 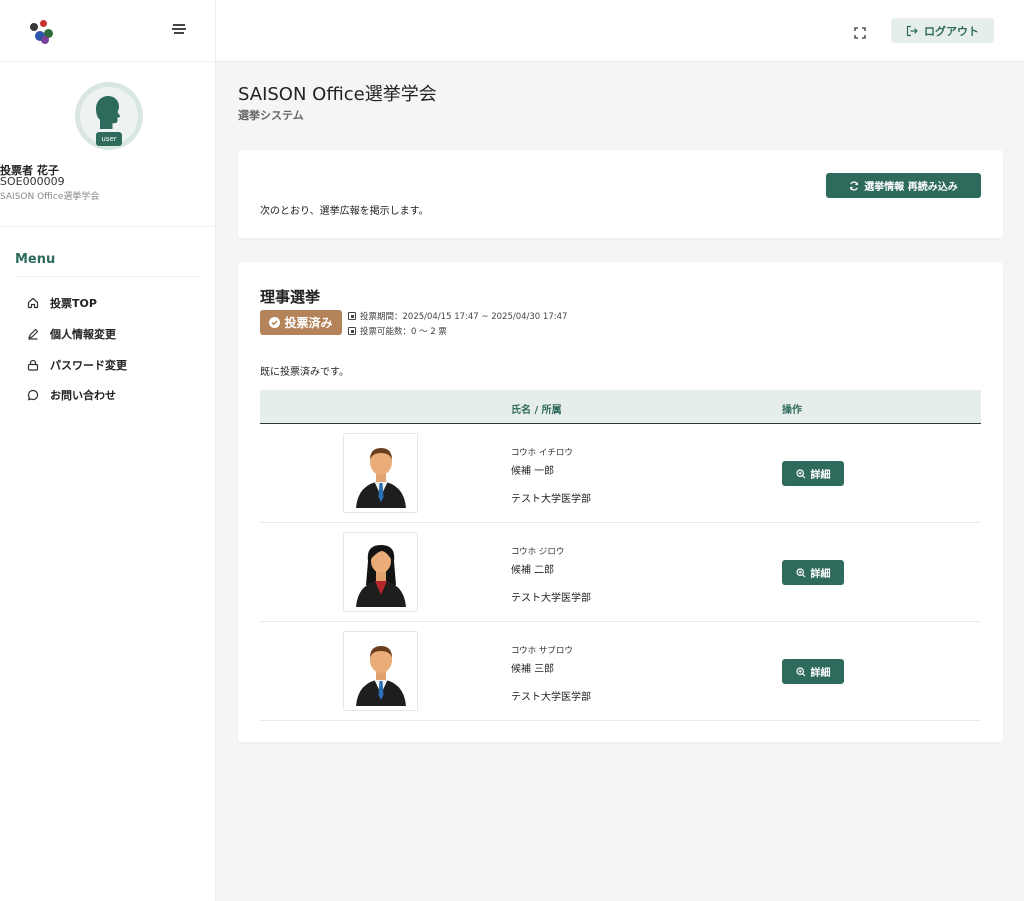 I want to click on vote-count-text: 投票可能数：0 〜 2 票, so click(x=403, y=332).